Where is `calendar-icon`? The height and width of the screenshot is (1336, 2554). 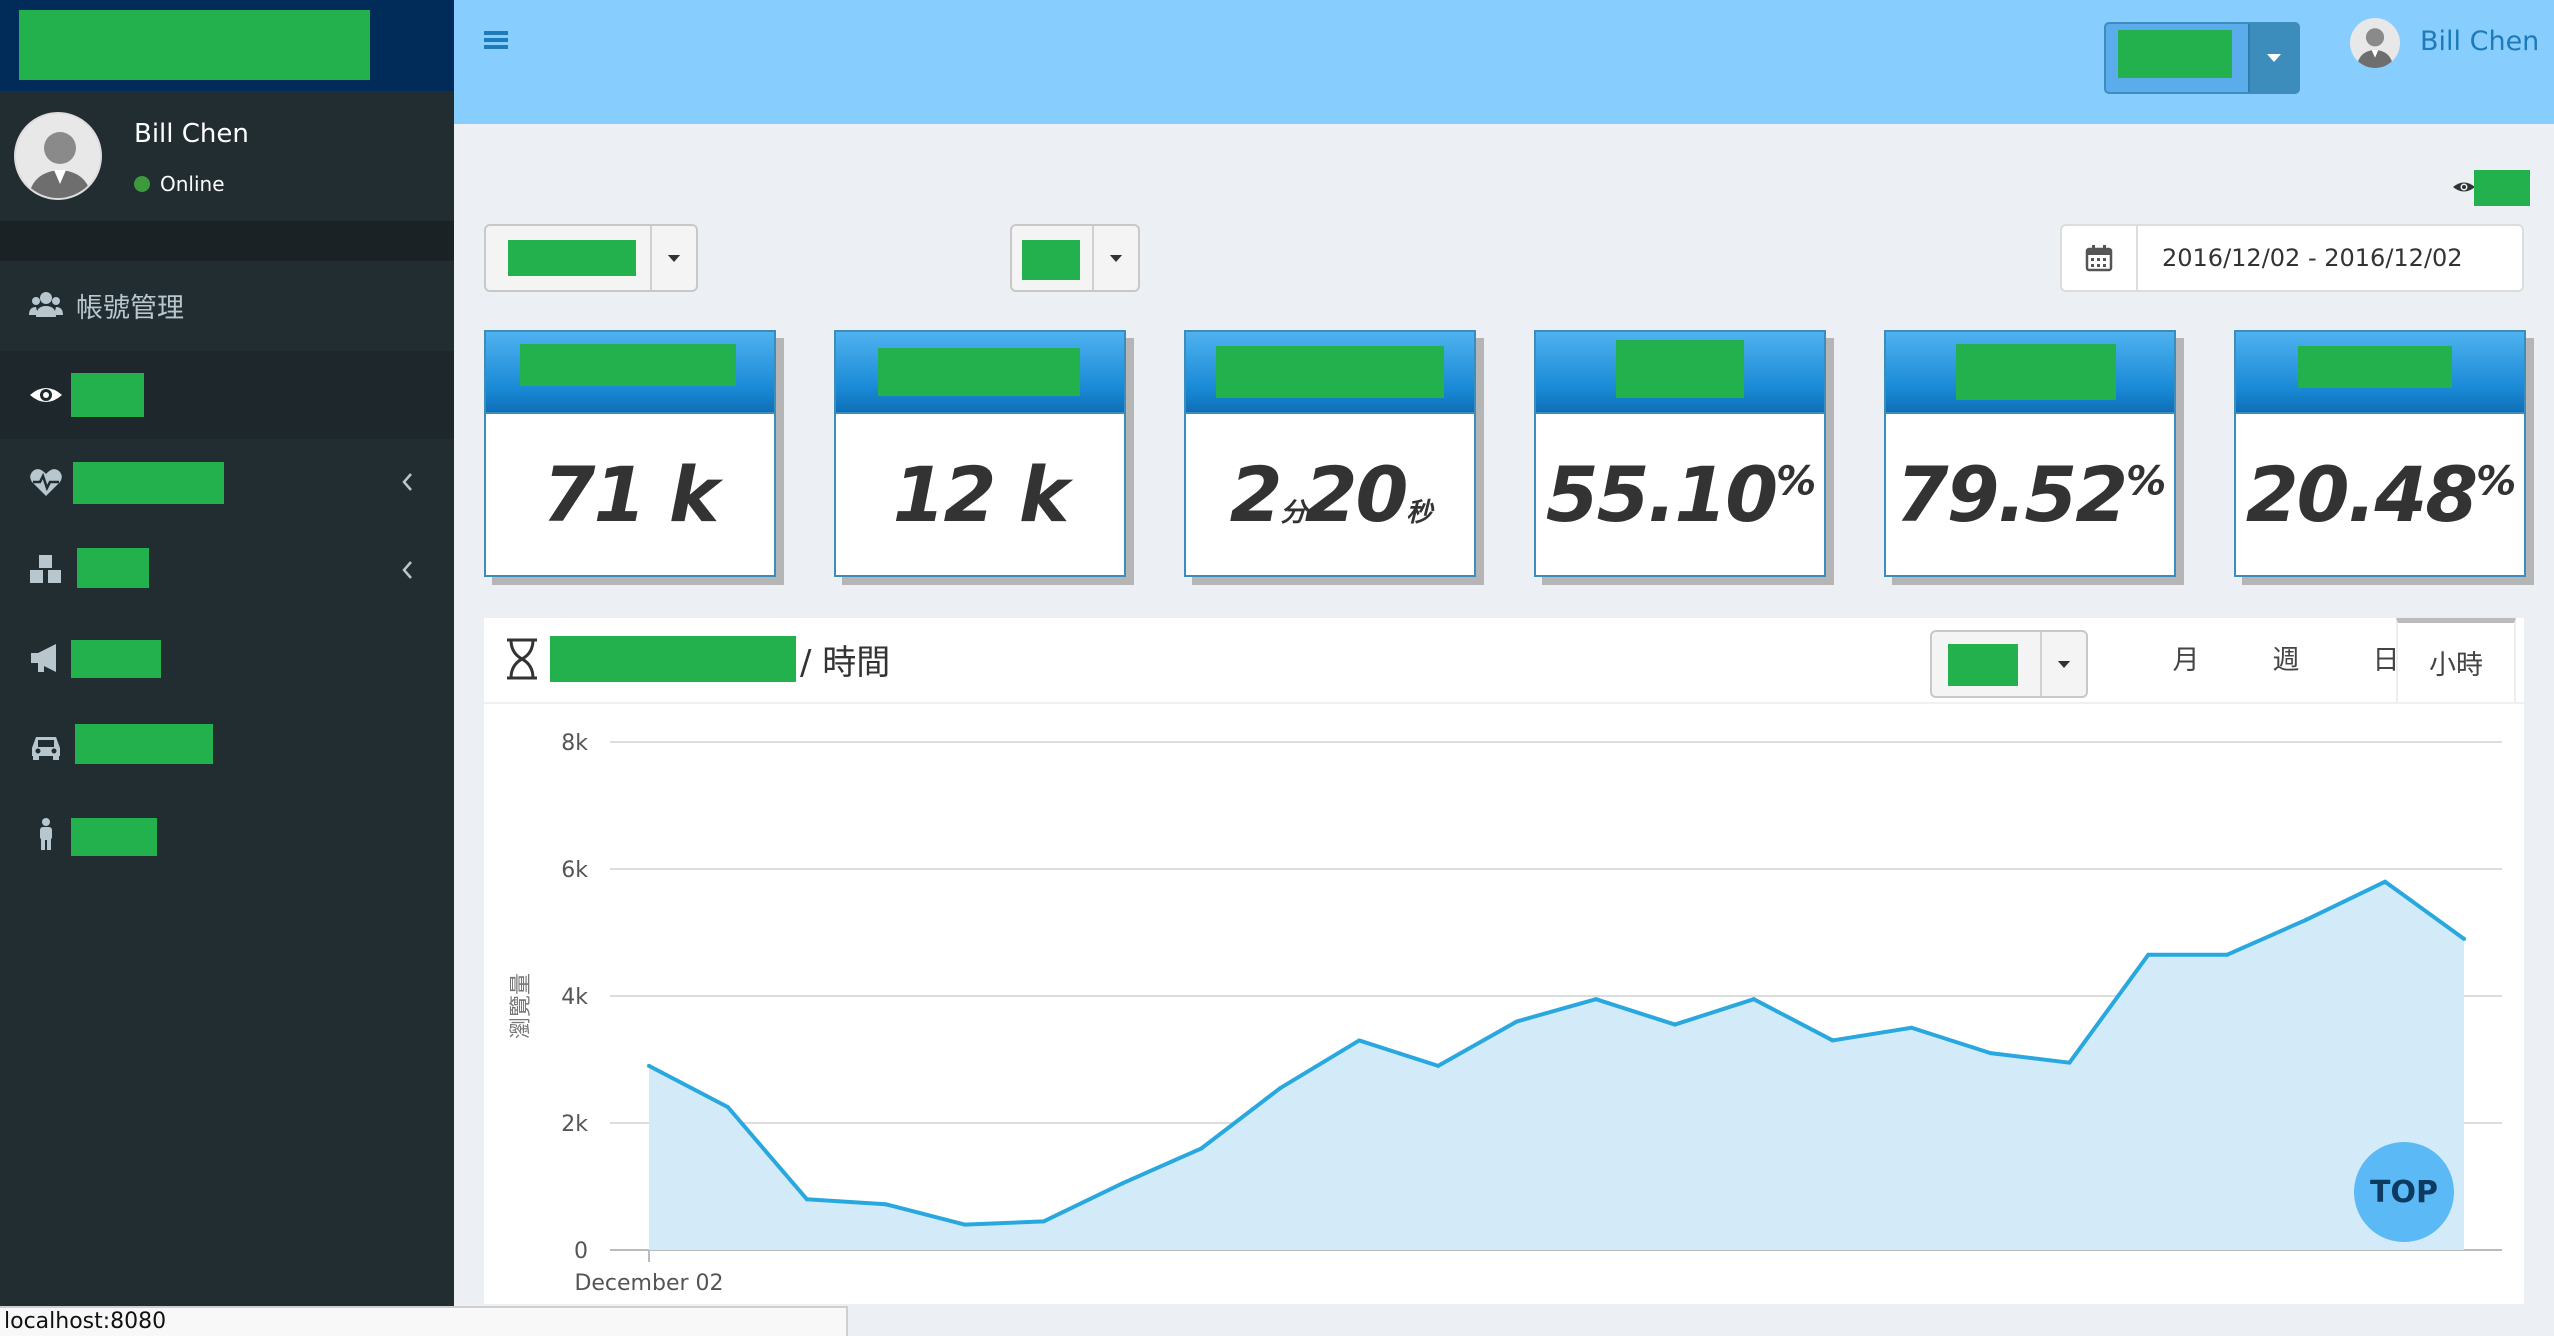 calendar-icon is located at coordinates (2100, 258).